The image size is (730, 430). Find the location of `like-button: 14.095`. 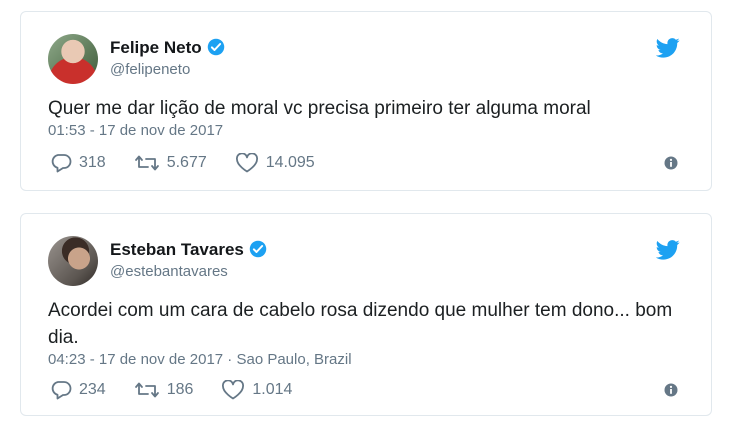

like-button: 14.095 is located at coordinates (275, 163).